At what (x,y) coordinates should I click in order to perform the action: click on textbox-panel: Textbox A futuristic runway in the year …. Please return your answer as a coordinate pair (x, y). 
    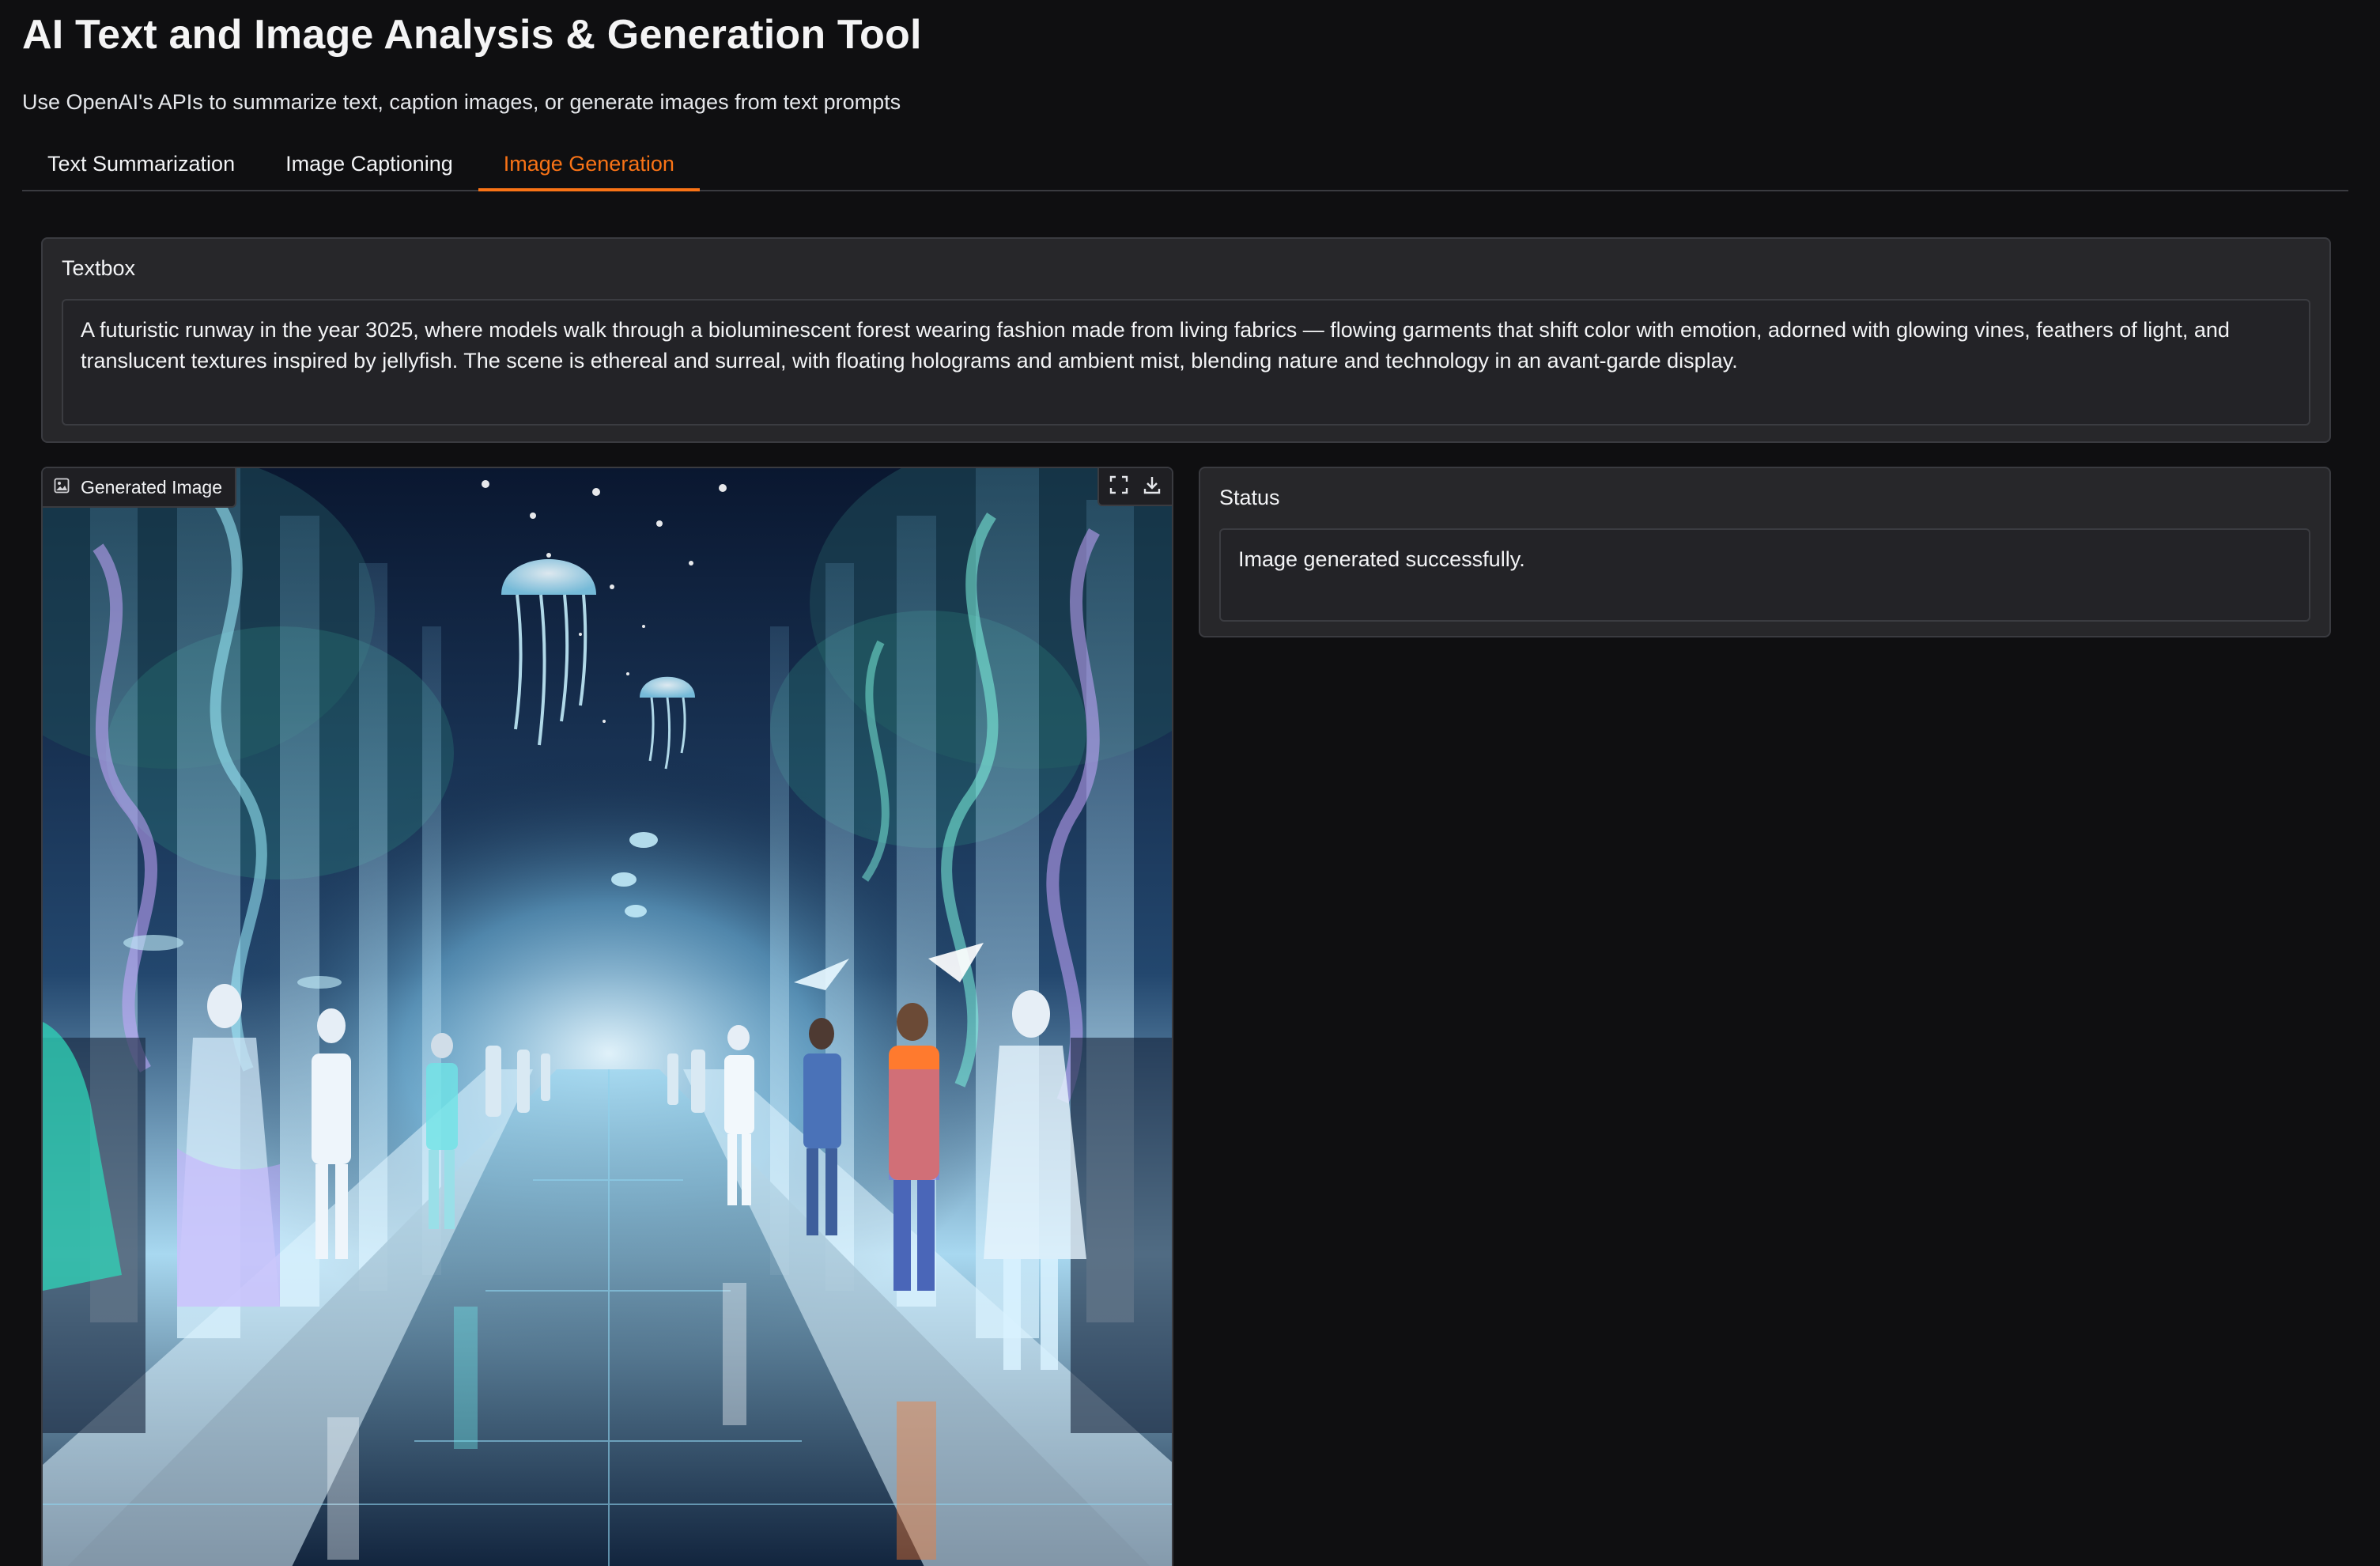
    Looking at the image, I should click on (1186, 340).